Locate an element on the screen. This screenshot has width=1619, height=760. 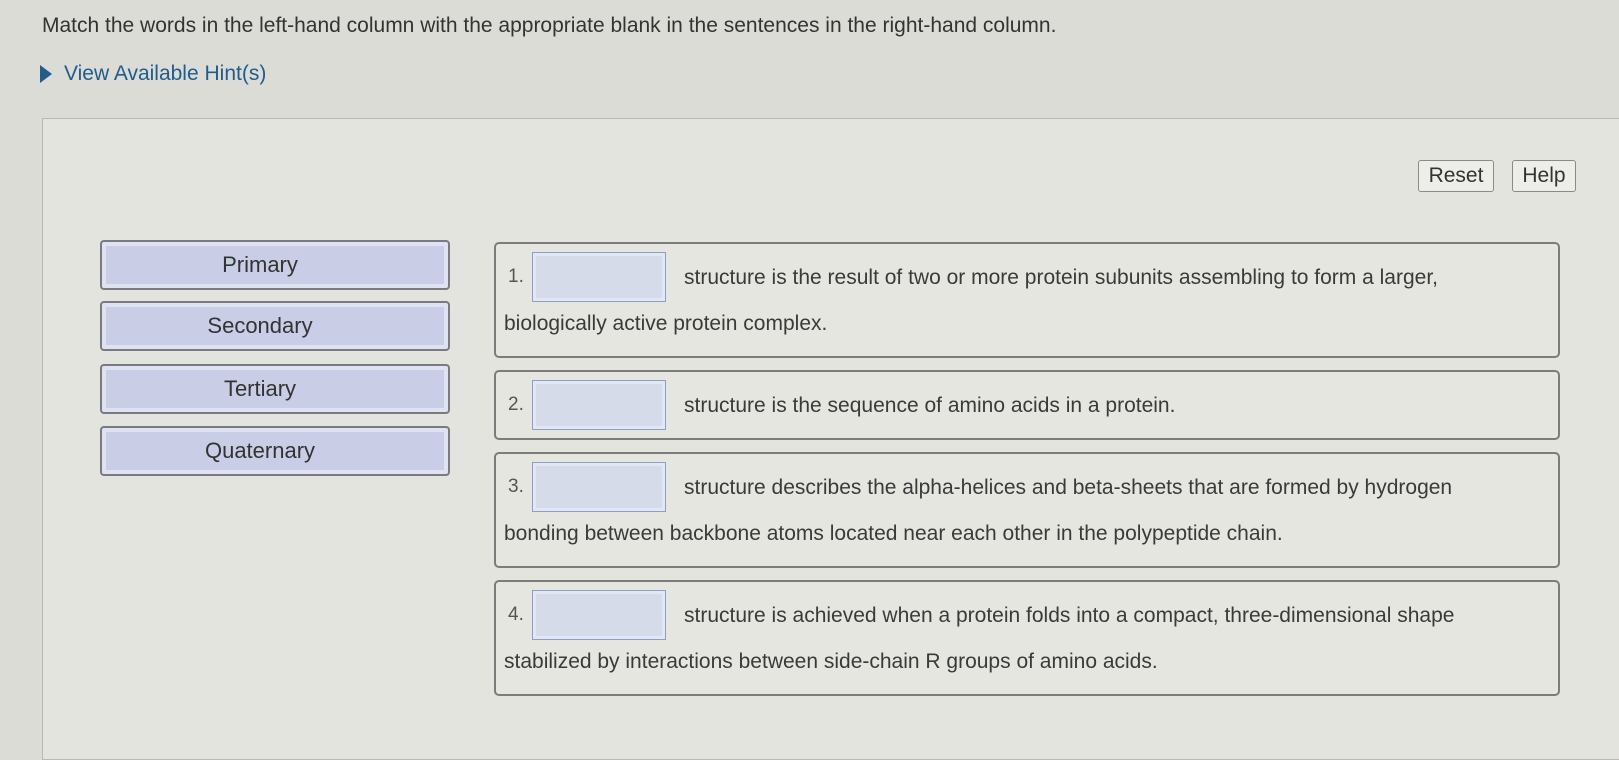
sentence-text-continued: biologically active protein complex. is located at coordinates (666, 323).